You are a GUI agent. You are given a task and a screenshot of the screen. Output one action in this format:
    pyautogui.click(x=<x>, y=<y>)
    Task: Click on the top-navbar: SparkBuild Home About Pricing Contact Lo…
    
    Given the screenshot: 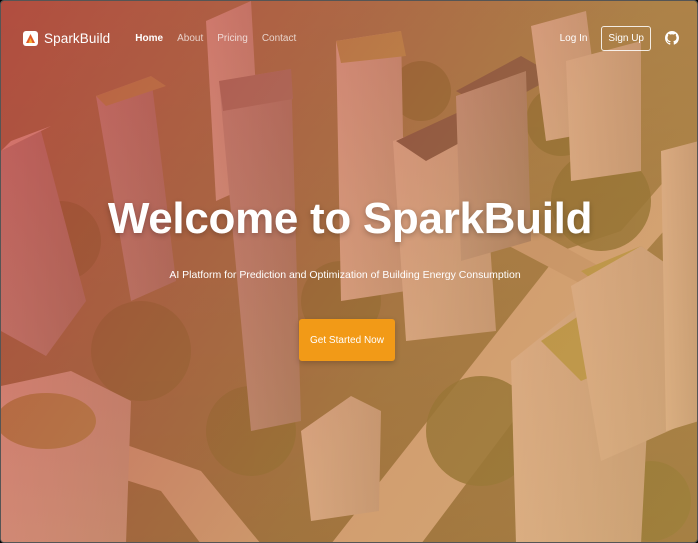 What is the action you would take?
    pyautogui.click(x=349, y=38)
    